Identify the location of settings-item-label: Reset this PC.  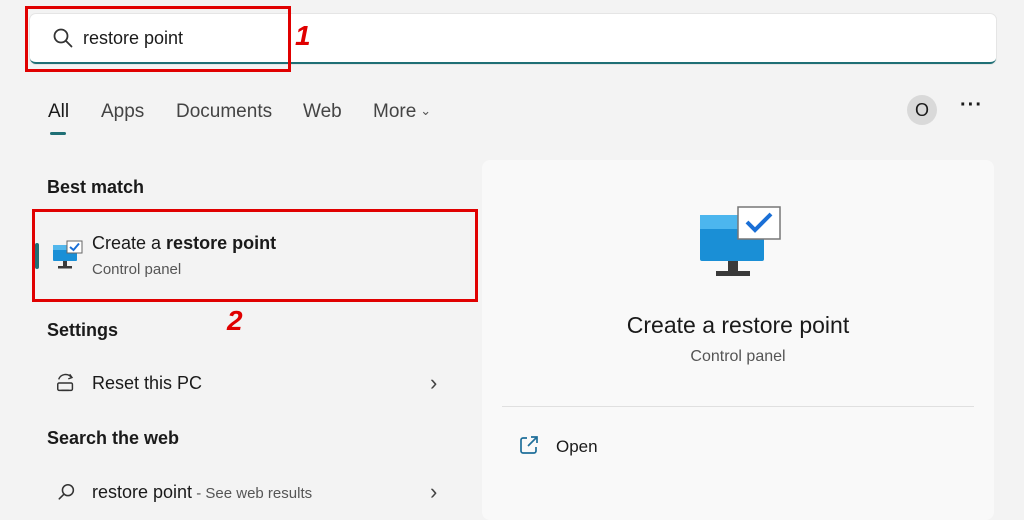
(147, 383).